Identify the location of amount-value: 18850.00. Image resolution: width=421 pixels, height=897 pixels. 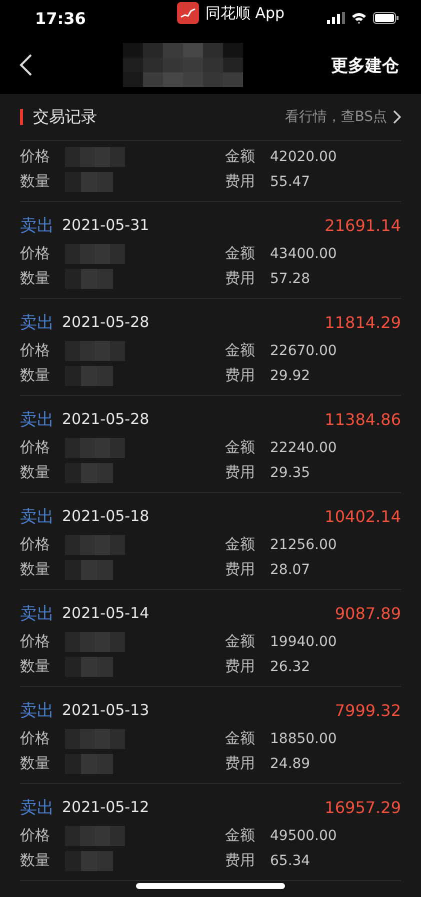
(303, 738).